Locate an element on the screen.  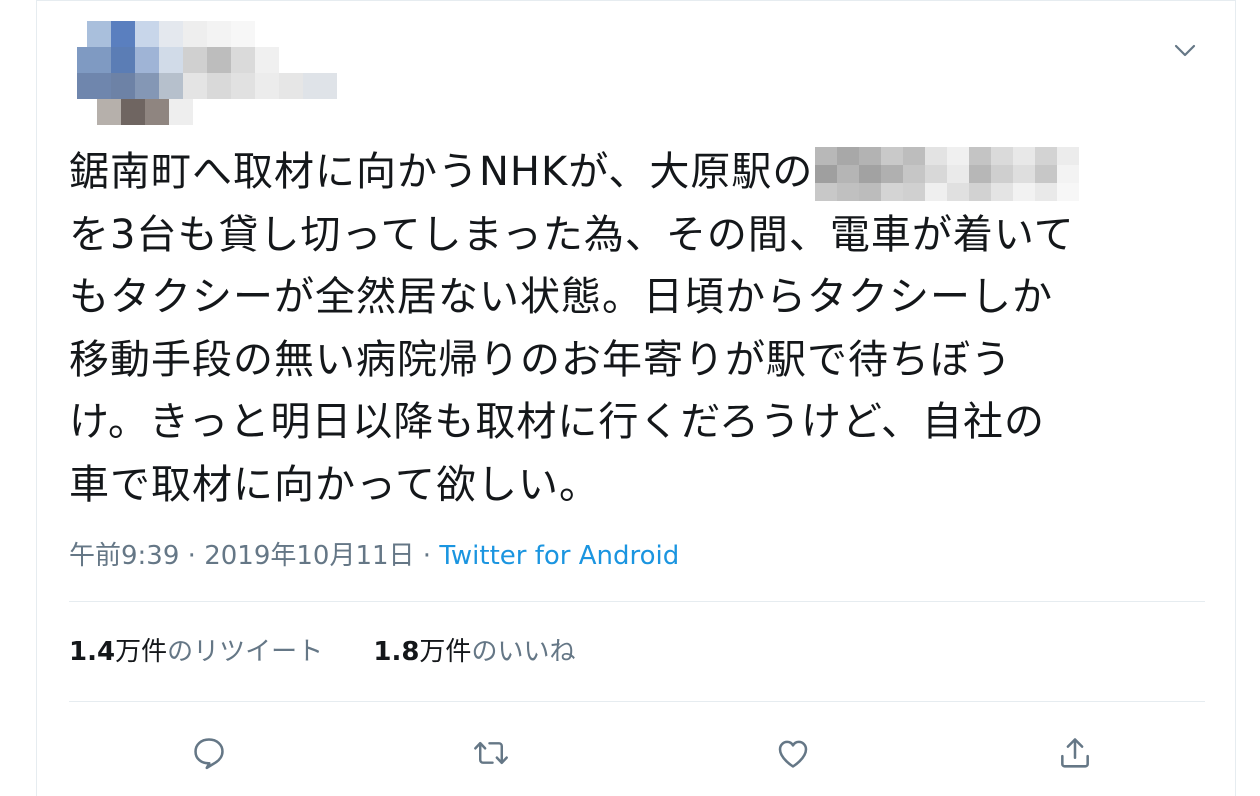
tweet-line: 車で取材に向かって欲しい。 is located at coordinates (334, 484).